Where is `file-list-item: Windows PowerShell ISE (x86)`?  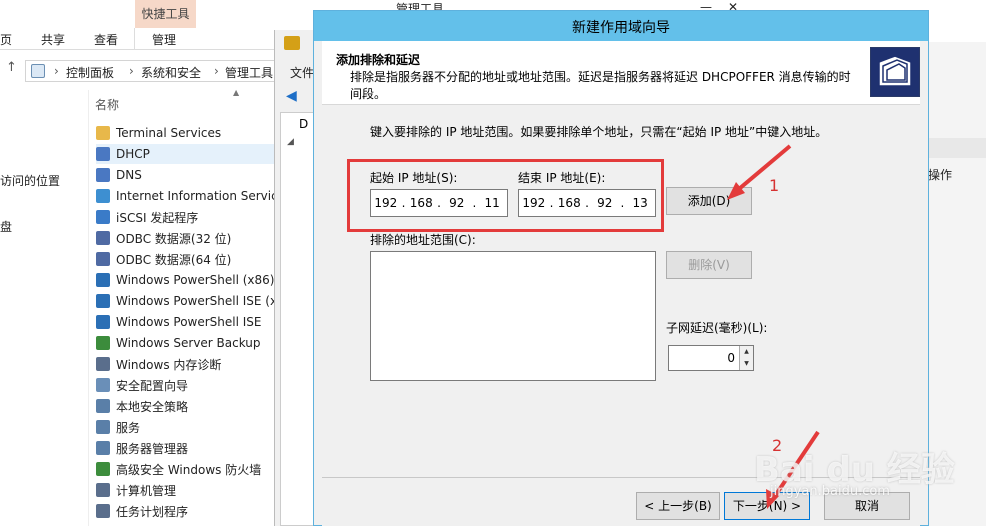 file-list-item: Windows PowerShell ISE (x86) is located at coordinates (185, 301).